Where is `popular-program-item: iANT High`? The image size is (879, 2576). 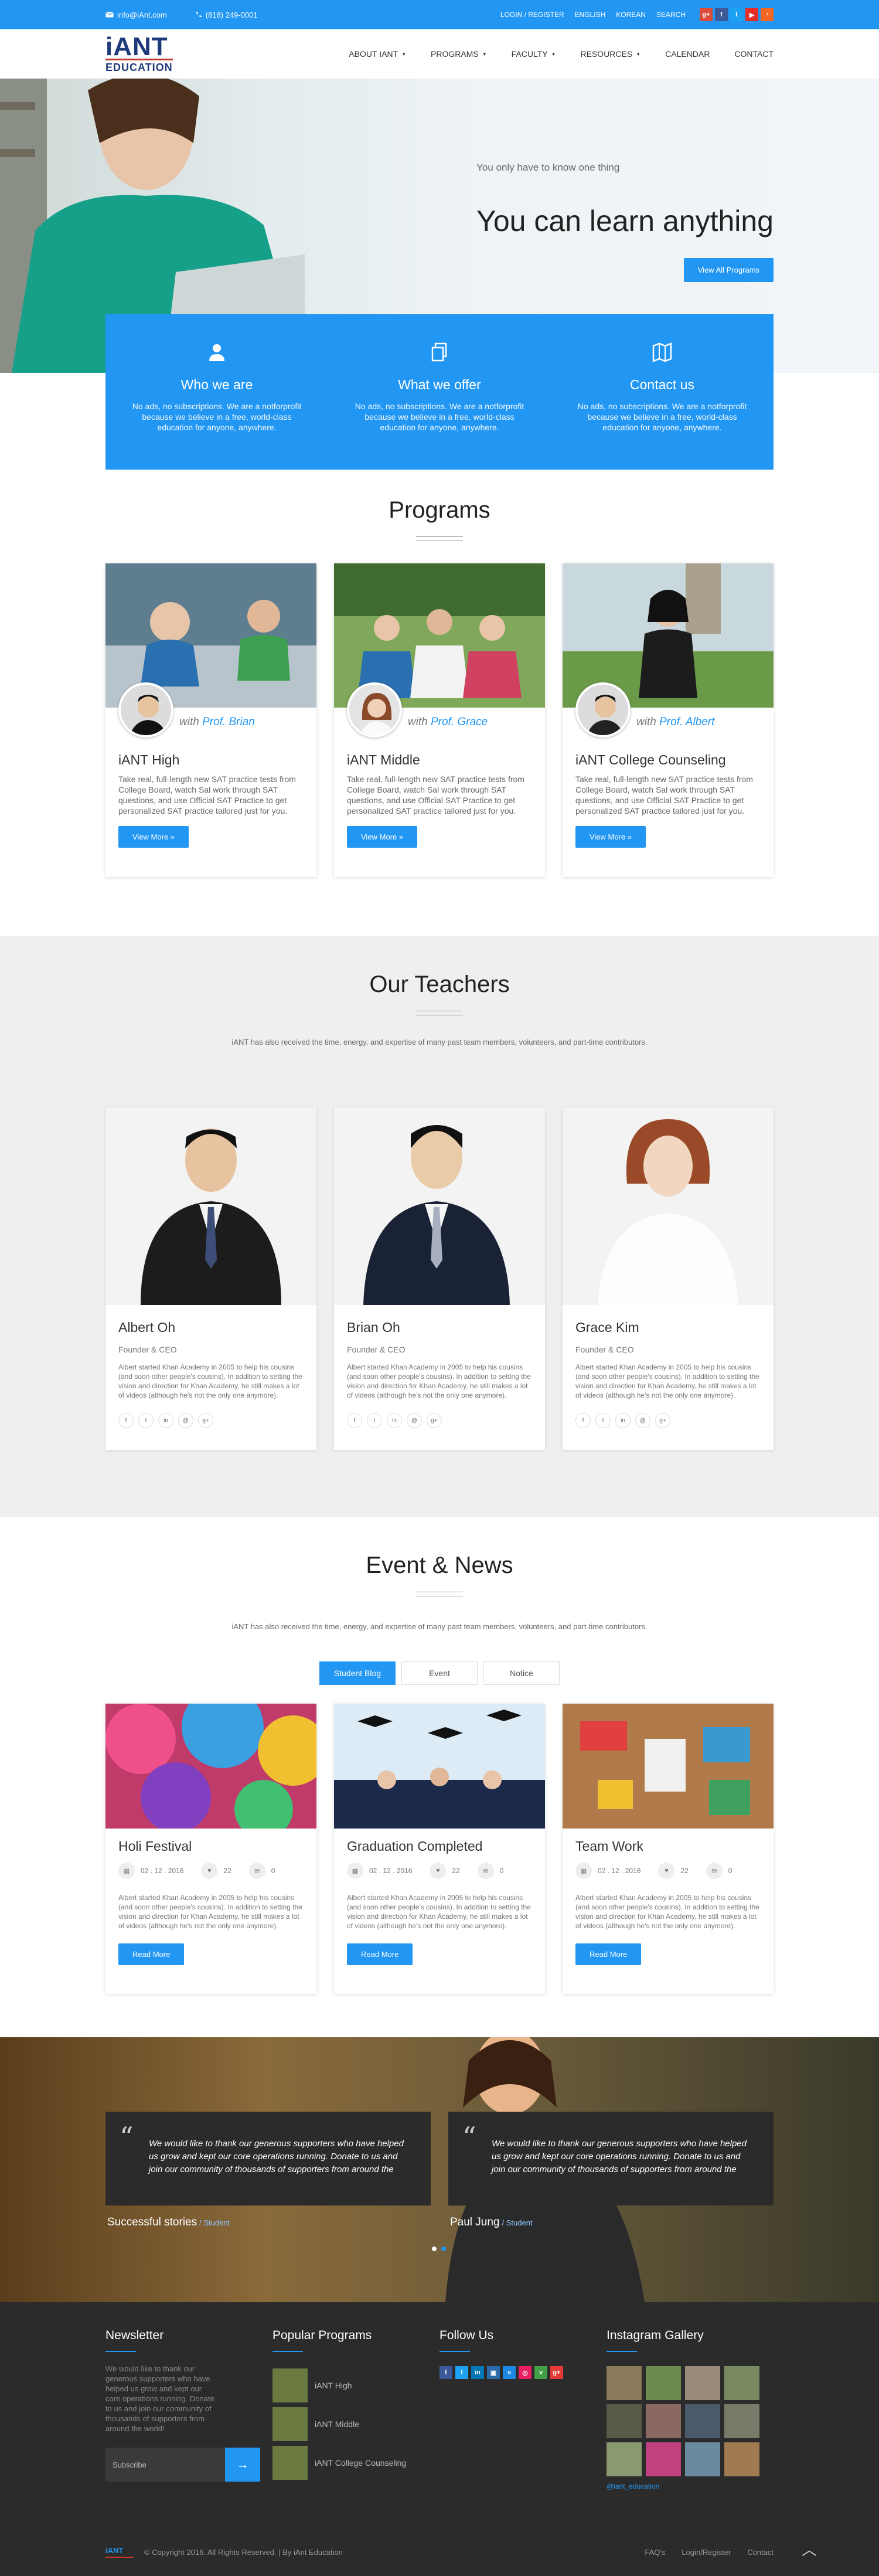
popular-program-item: iANT High is located at coordinates (356, 2385).